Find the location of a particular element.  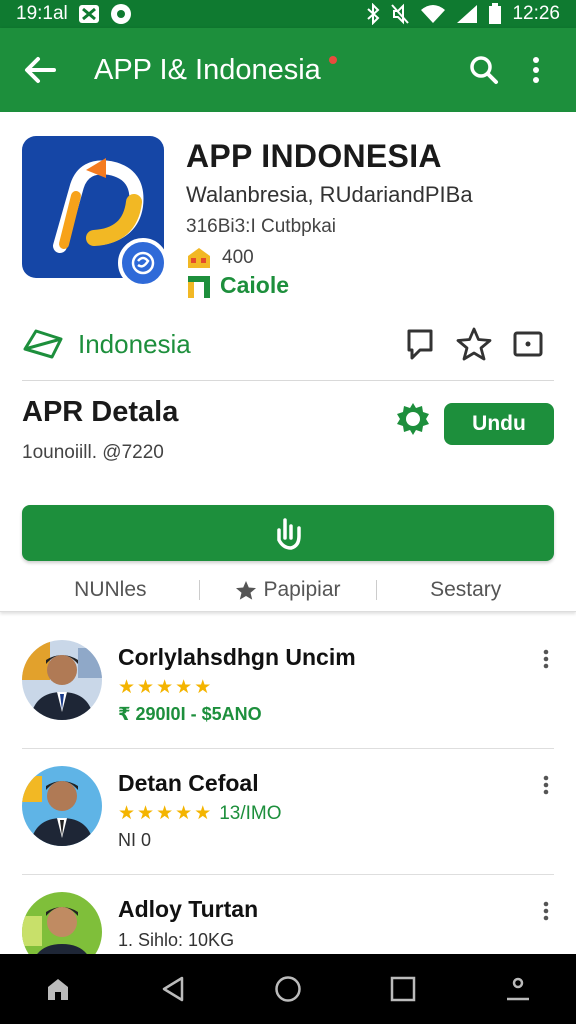

map-icon is located at coordinates (43, 344).